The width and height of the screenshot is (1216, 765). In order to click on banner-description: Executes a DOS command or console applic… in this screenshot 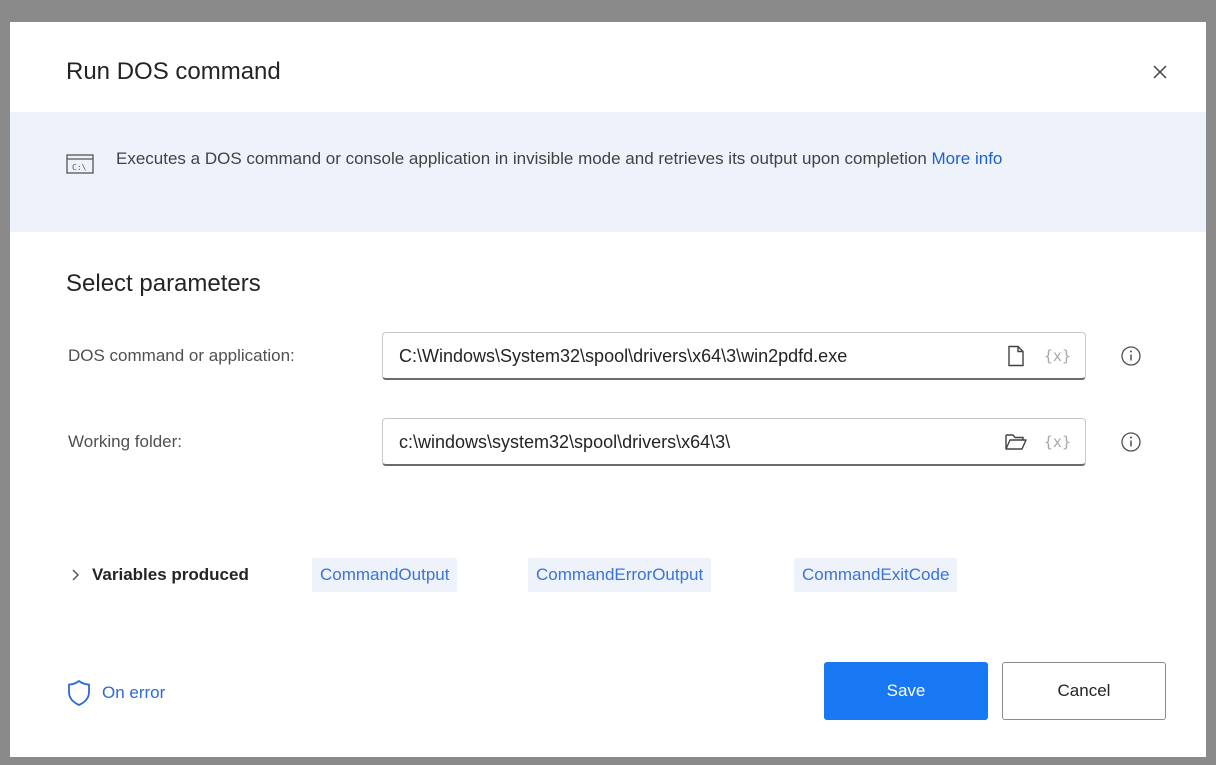, I will do `click(611, 158)`.